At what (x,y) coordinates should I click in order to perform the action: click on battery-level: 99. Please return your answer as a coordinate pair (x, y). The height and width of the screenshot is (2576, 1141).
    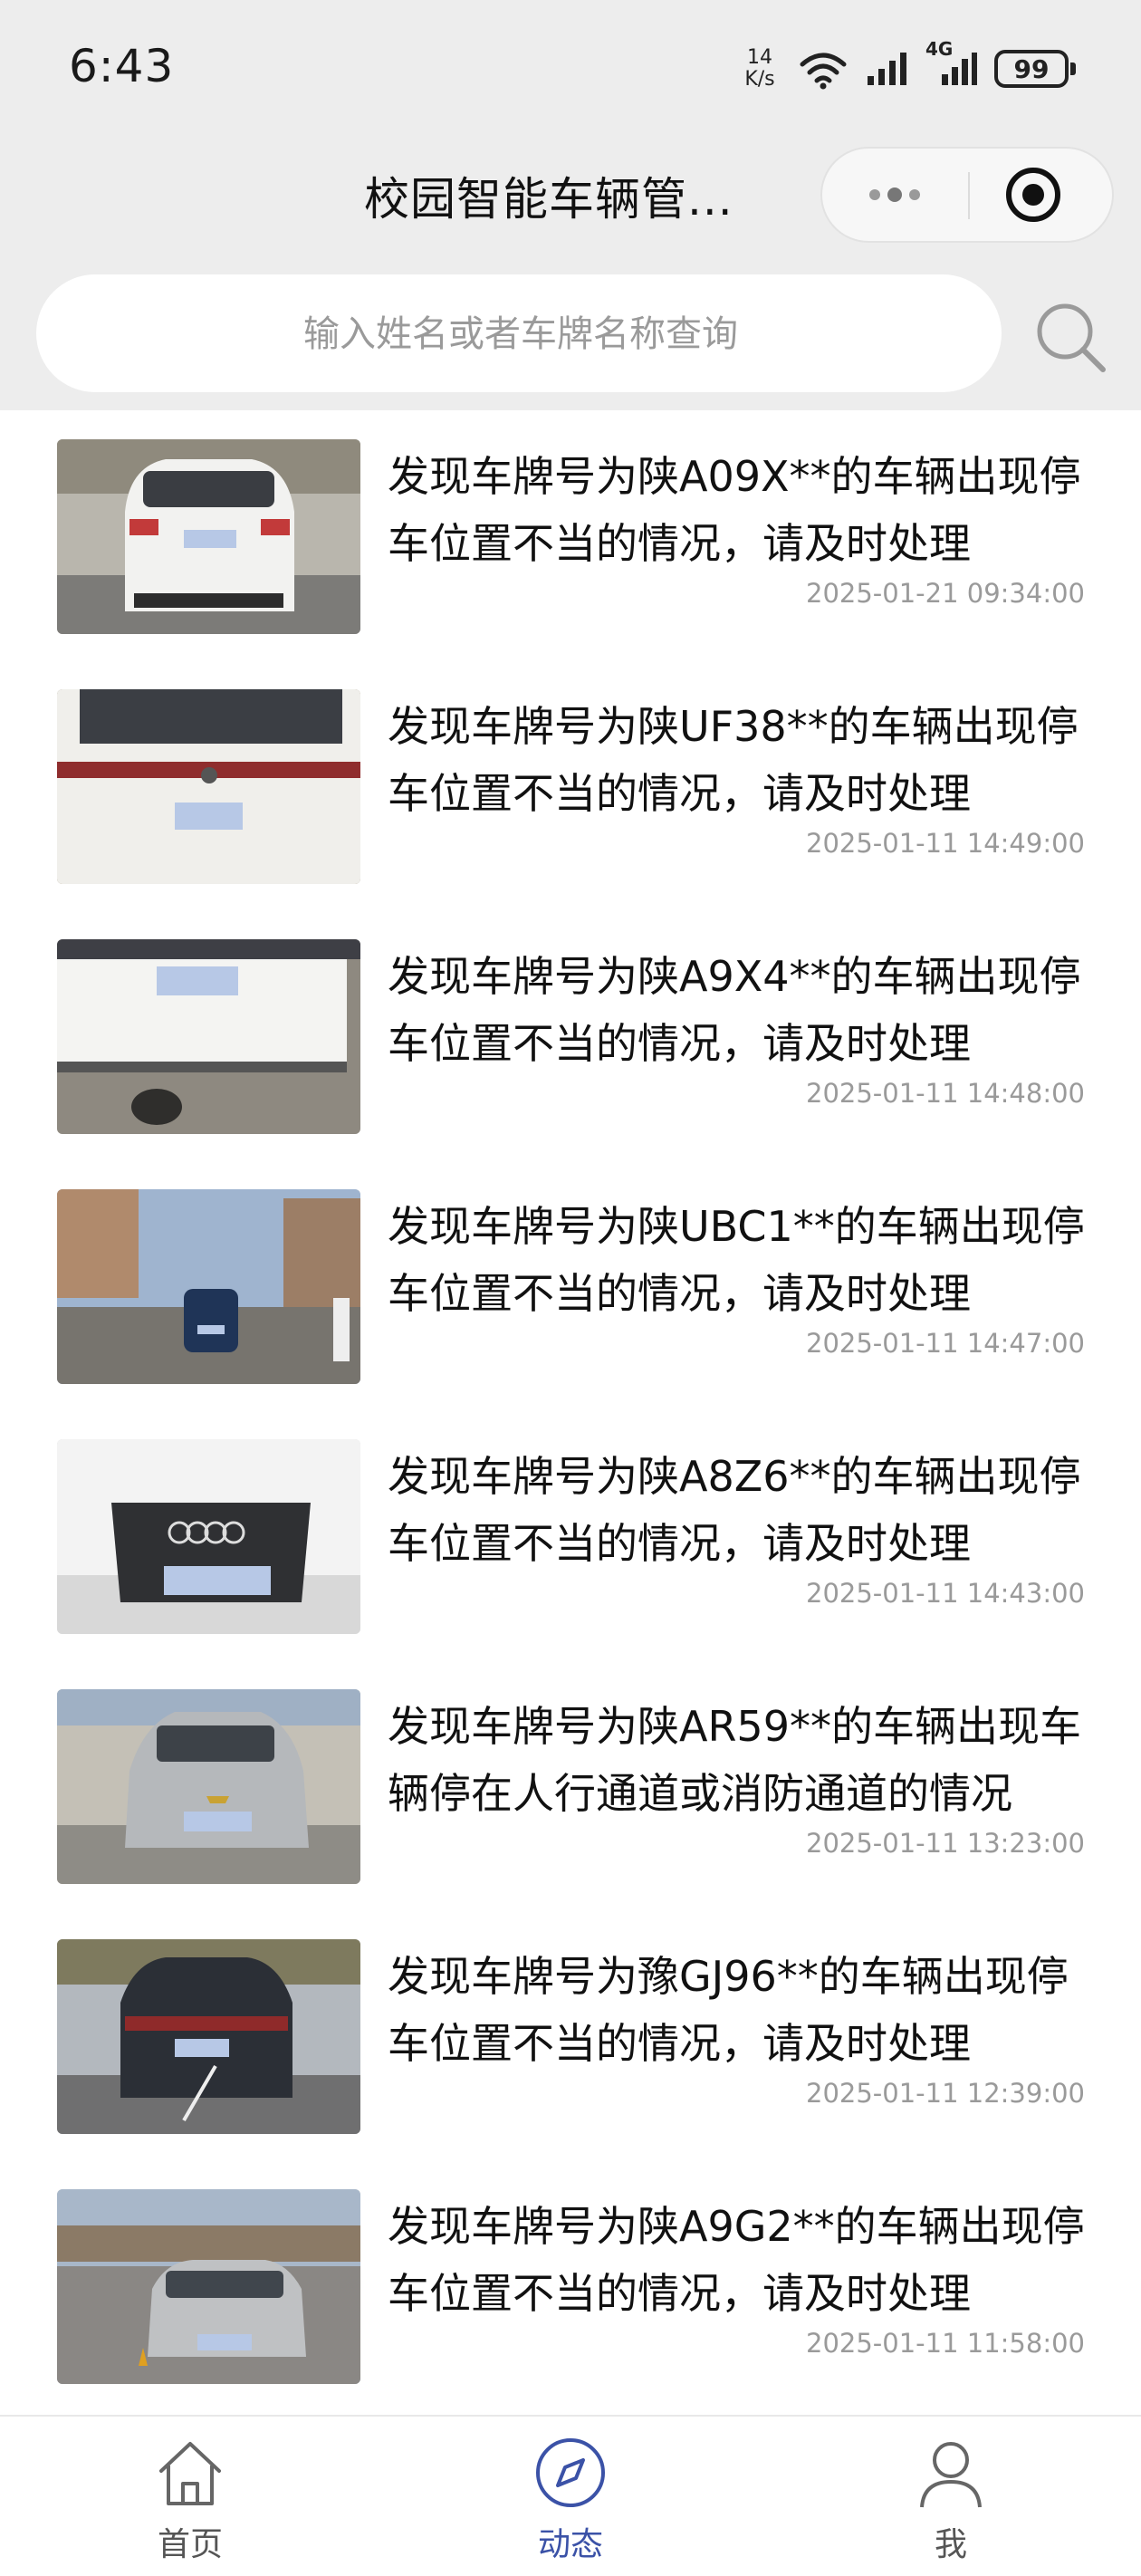
    Looking at the image, I should click on (1031, 68).